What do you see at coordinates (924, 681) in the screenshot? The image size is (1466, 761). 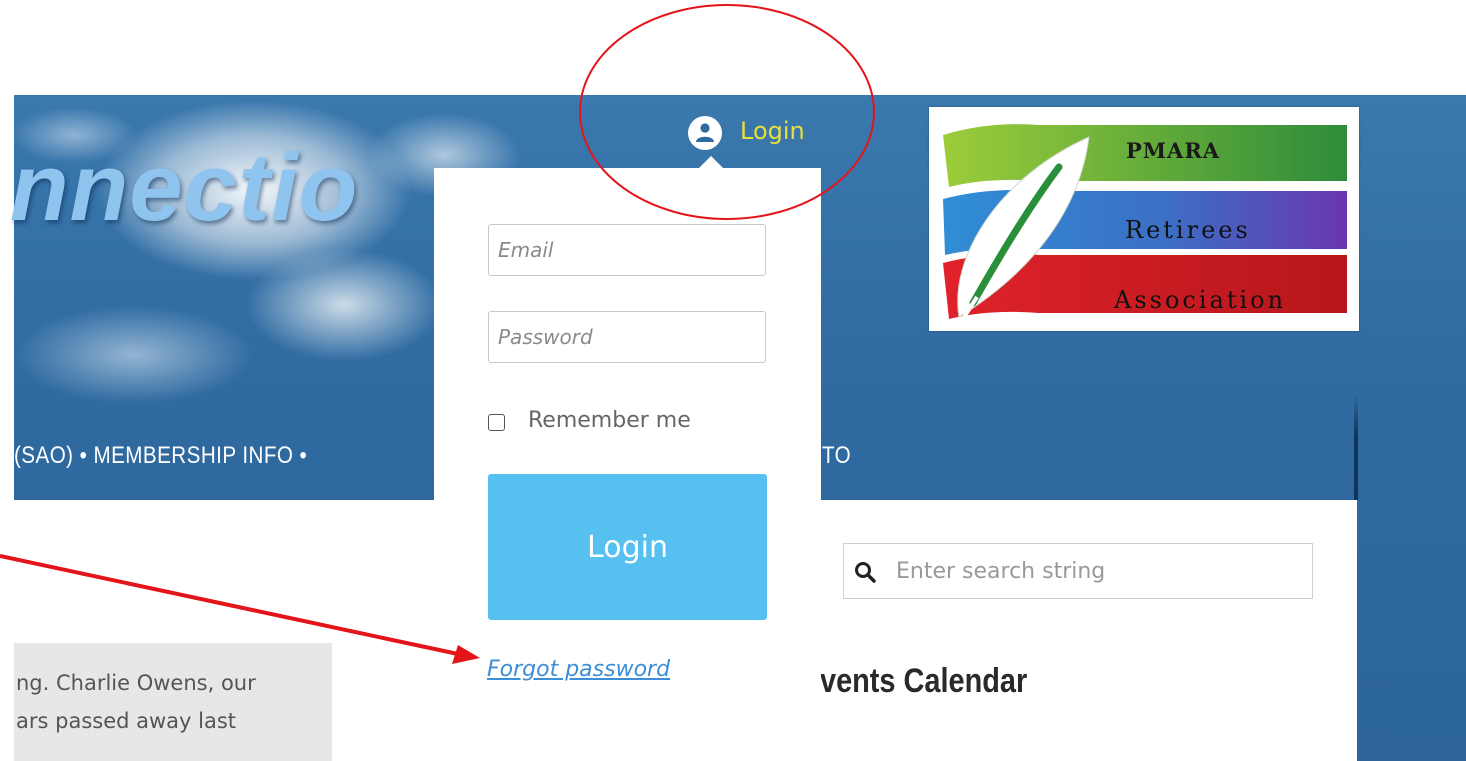 I see `events-calendar-heading: vents Calendar` at bounding box center [924, 681].